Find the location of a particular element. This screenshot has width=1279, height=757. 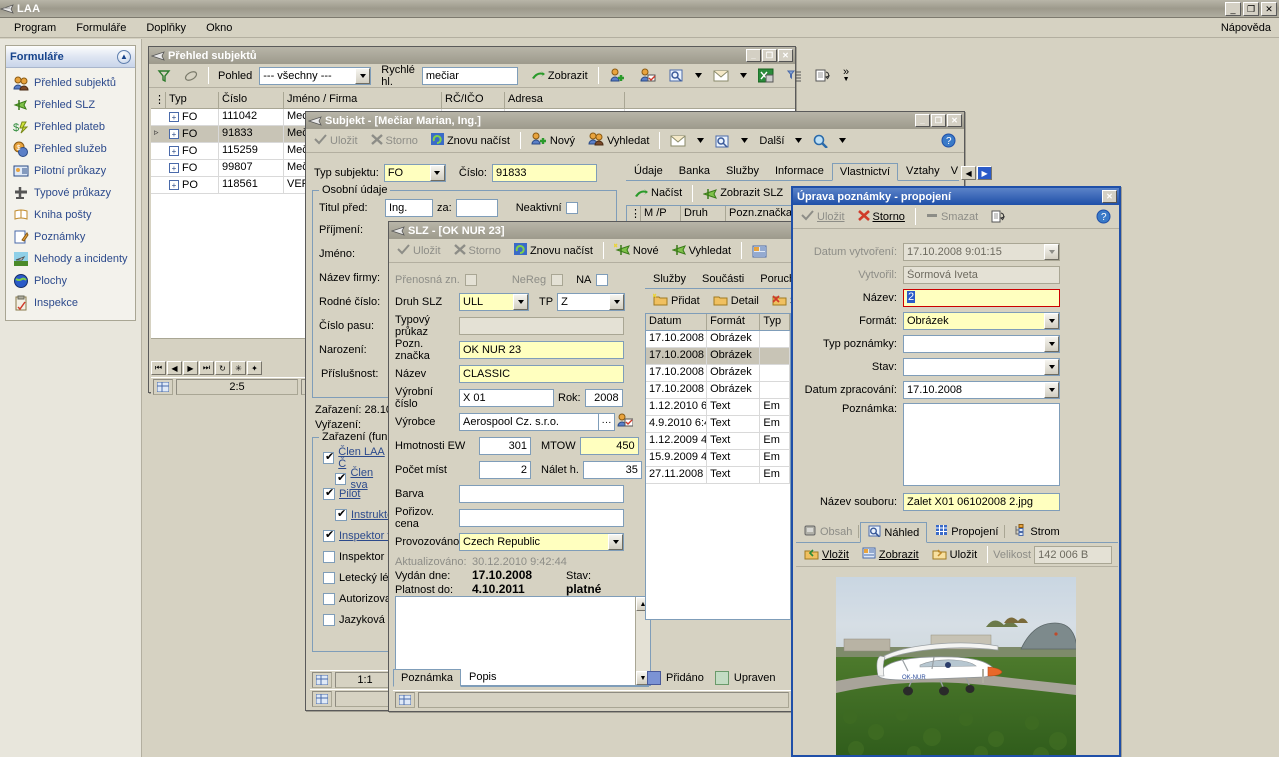

preview-icon is located at coordinates (722, 141).